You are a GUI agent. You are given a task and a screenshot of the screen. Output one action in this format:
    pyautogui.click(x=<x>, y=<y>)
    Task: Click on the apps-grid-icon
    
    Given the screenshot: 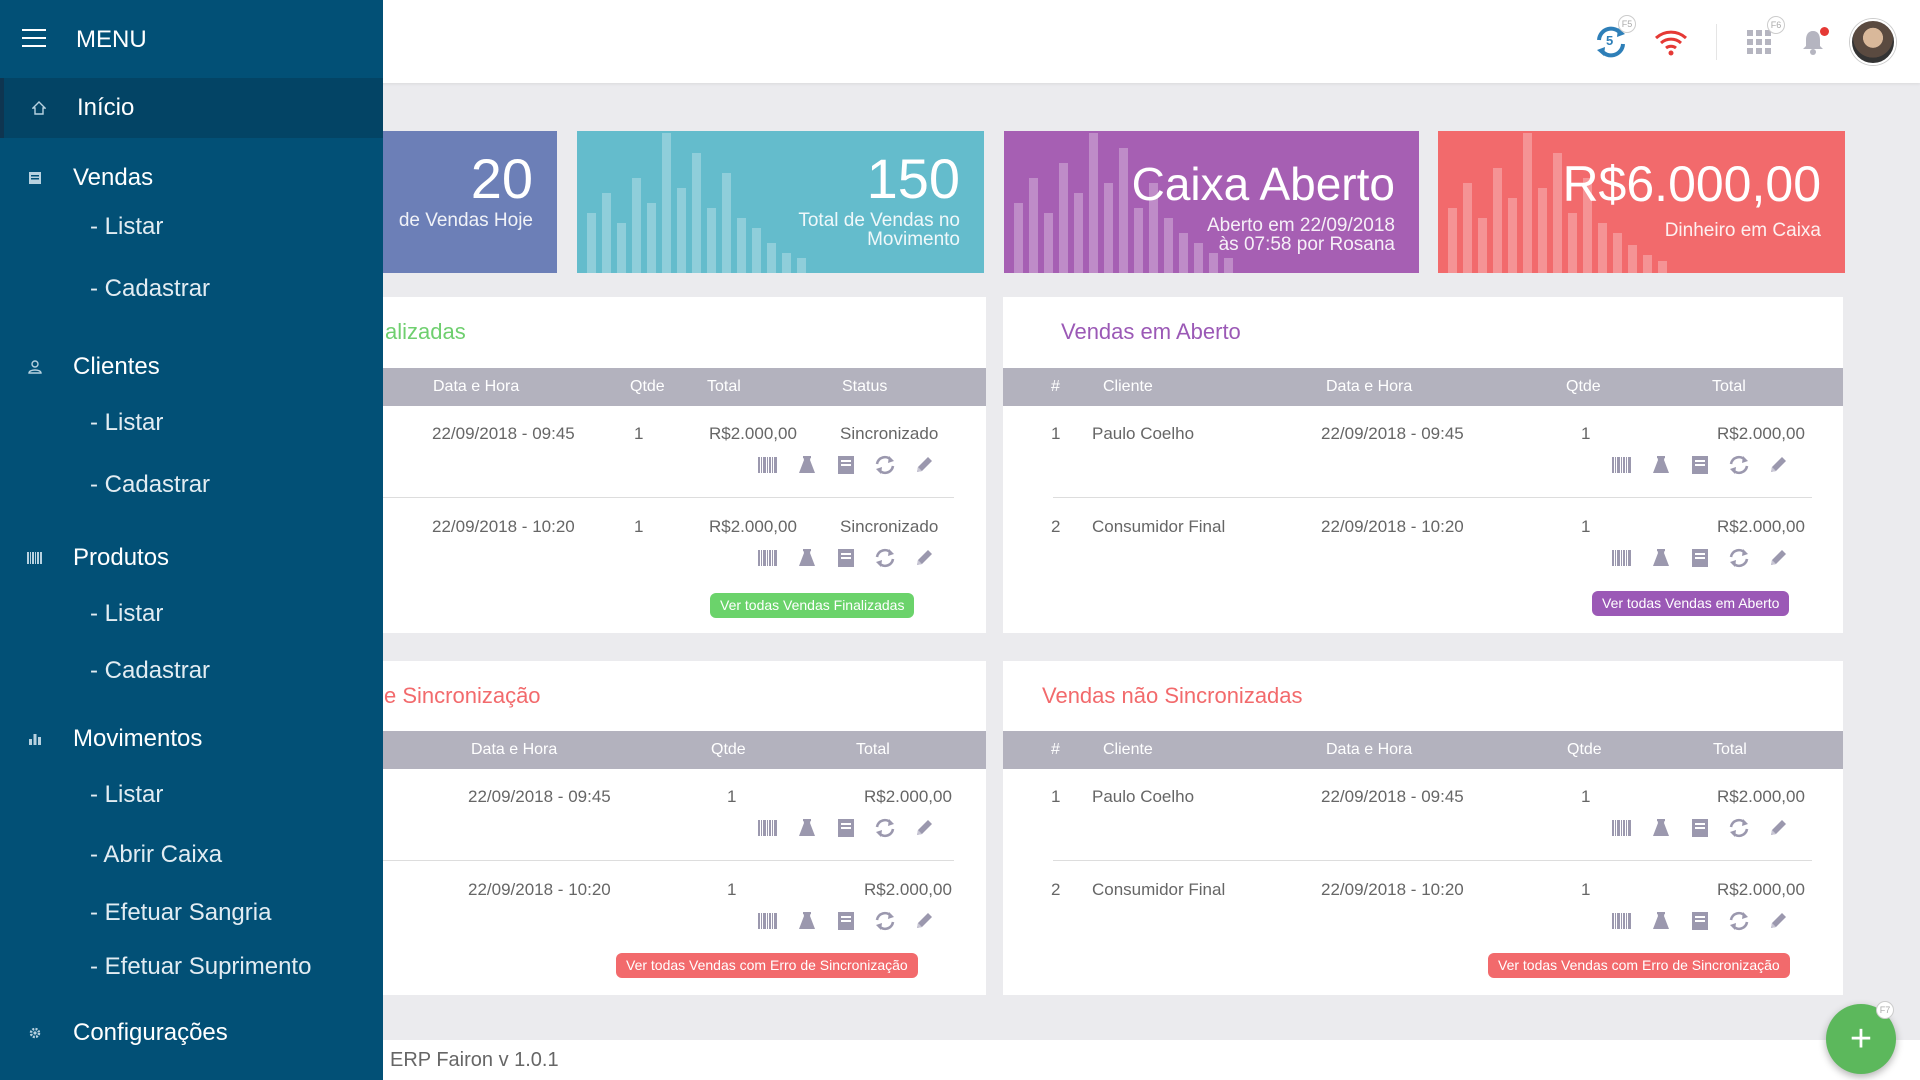 What is the action you would take?
    pyautogui.click(x=1759, y=42)
    